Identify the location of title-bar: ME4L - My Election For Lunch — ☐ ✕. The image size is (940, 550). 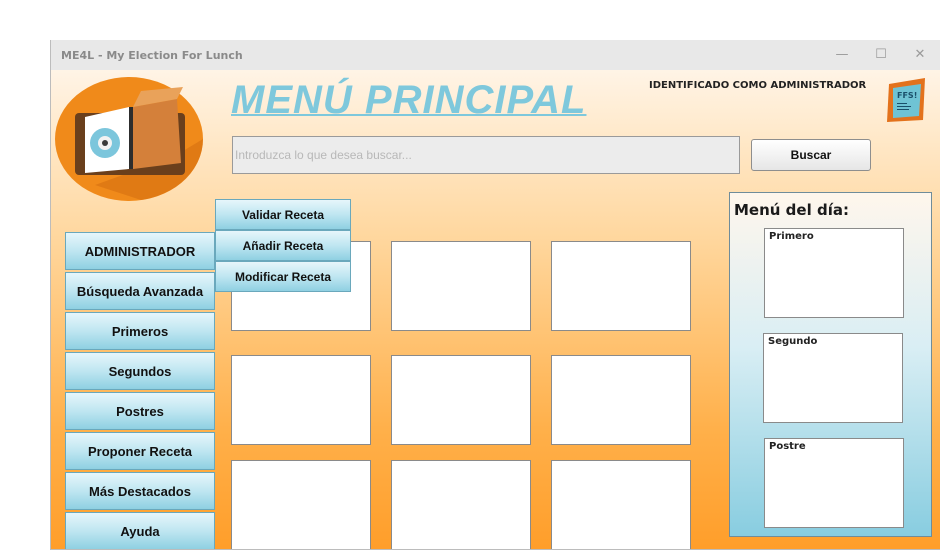
(495, 55).